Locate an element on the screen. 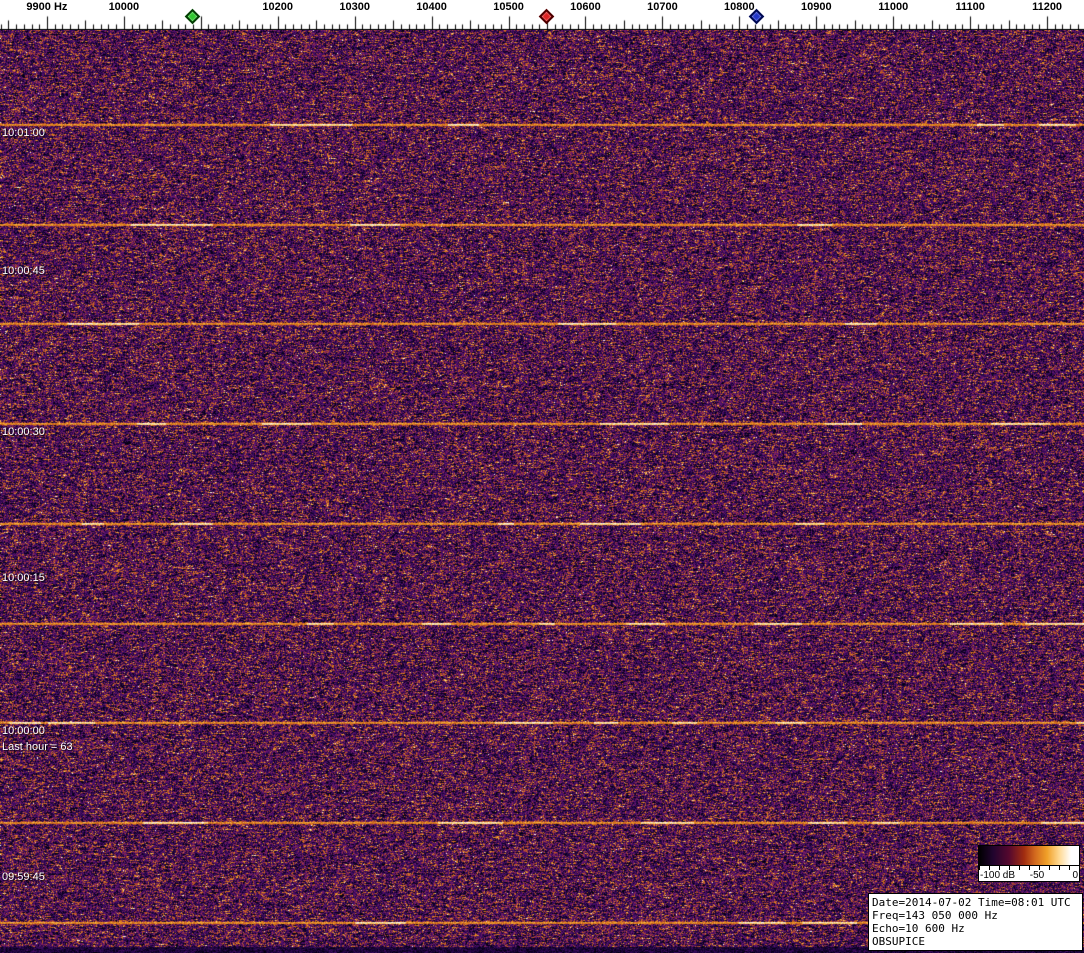 This screenshot has height=953, width=1084. freq-label: 11100 is located at coordinates (970, 7).